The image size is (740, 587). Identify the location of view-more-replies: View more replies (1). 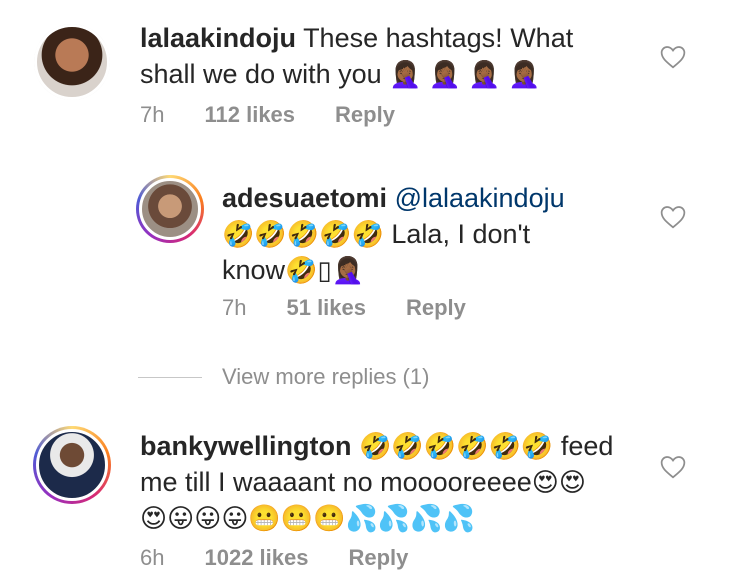
(283, 377).